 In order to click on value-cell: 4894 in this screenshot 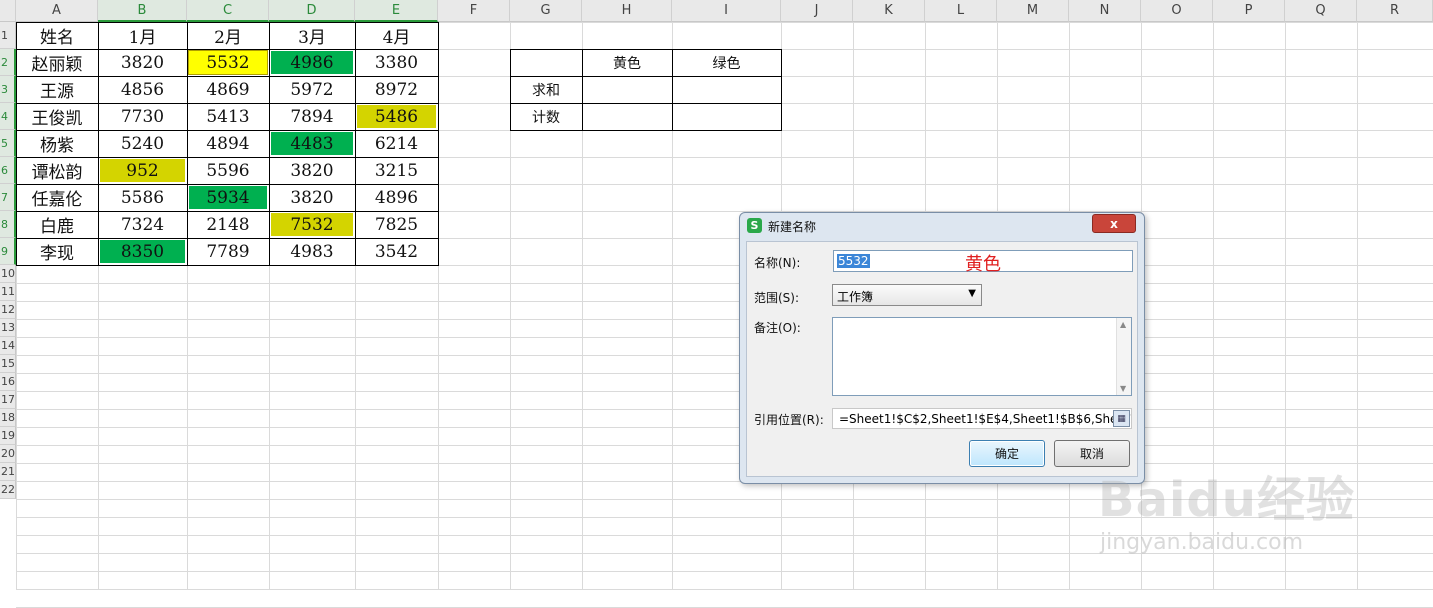, I will do `click(228, 143)`.